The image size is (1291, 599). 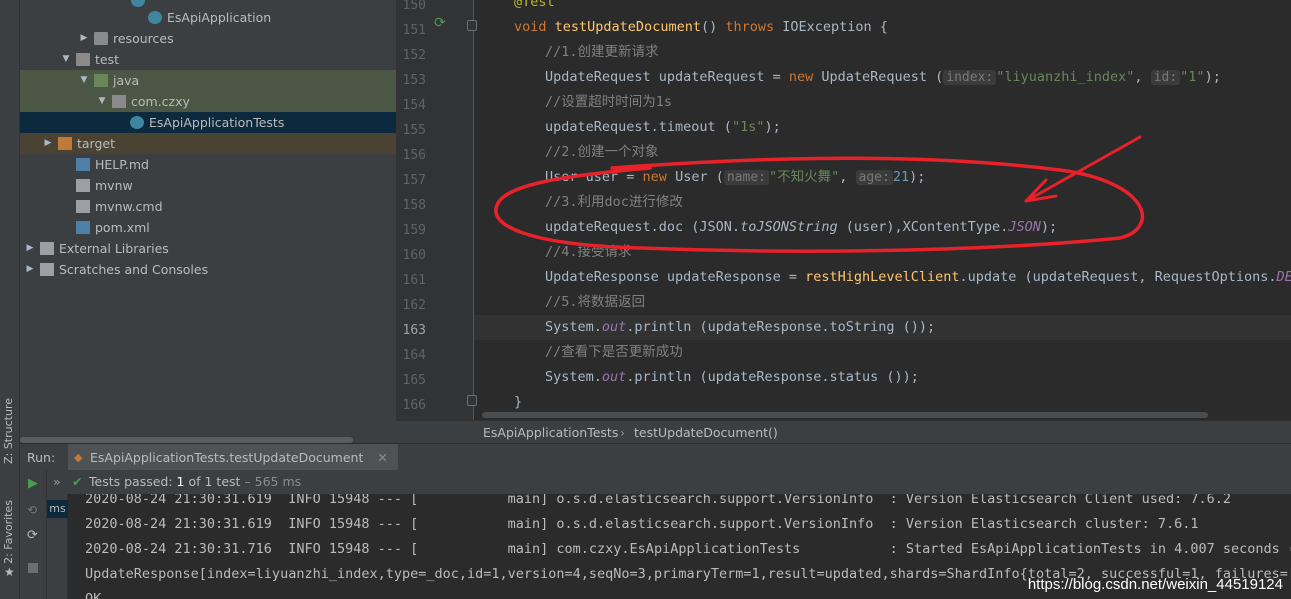 I want to click on test-results-tree: ms, so click(x=57, y=546).